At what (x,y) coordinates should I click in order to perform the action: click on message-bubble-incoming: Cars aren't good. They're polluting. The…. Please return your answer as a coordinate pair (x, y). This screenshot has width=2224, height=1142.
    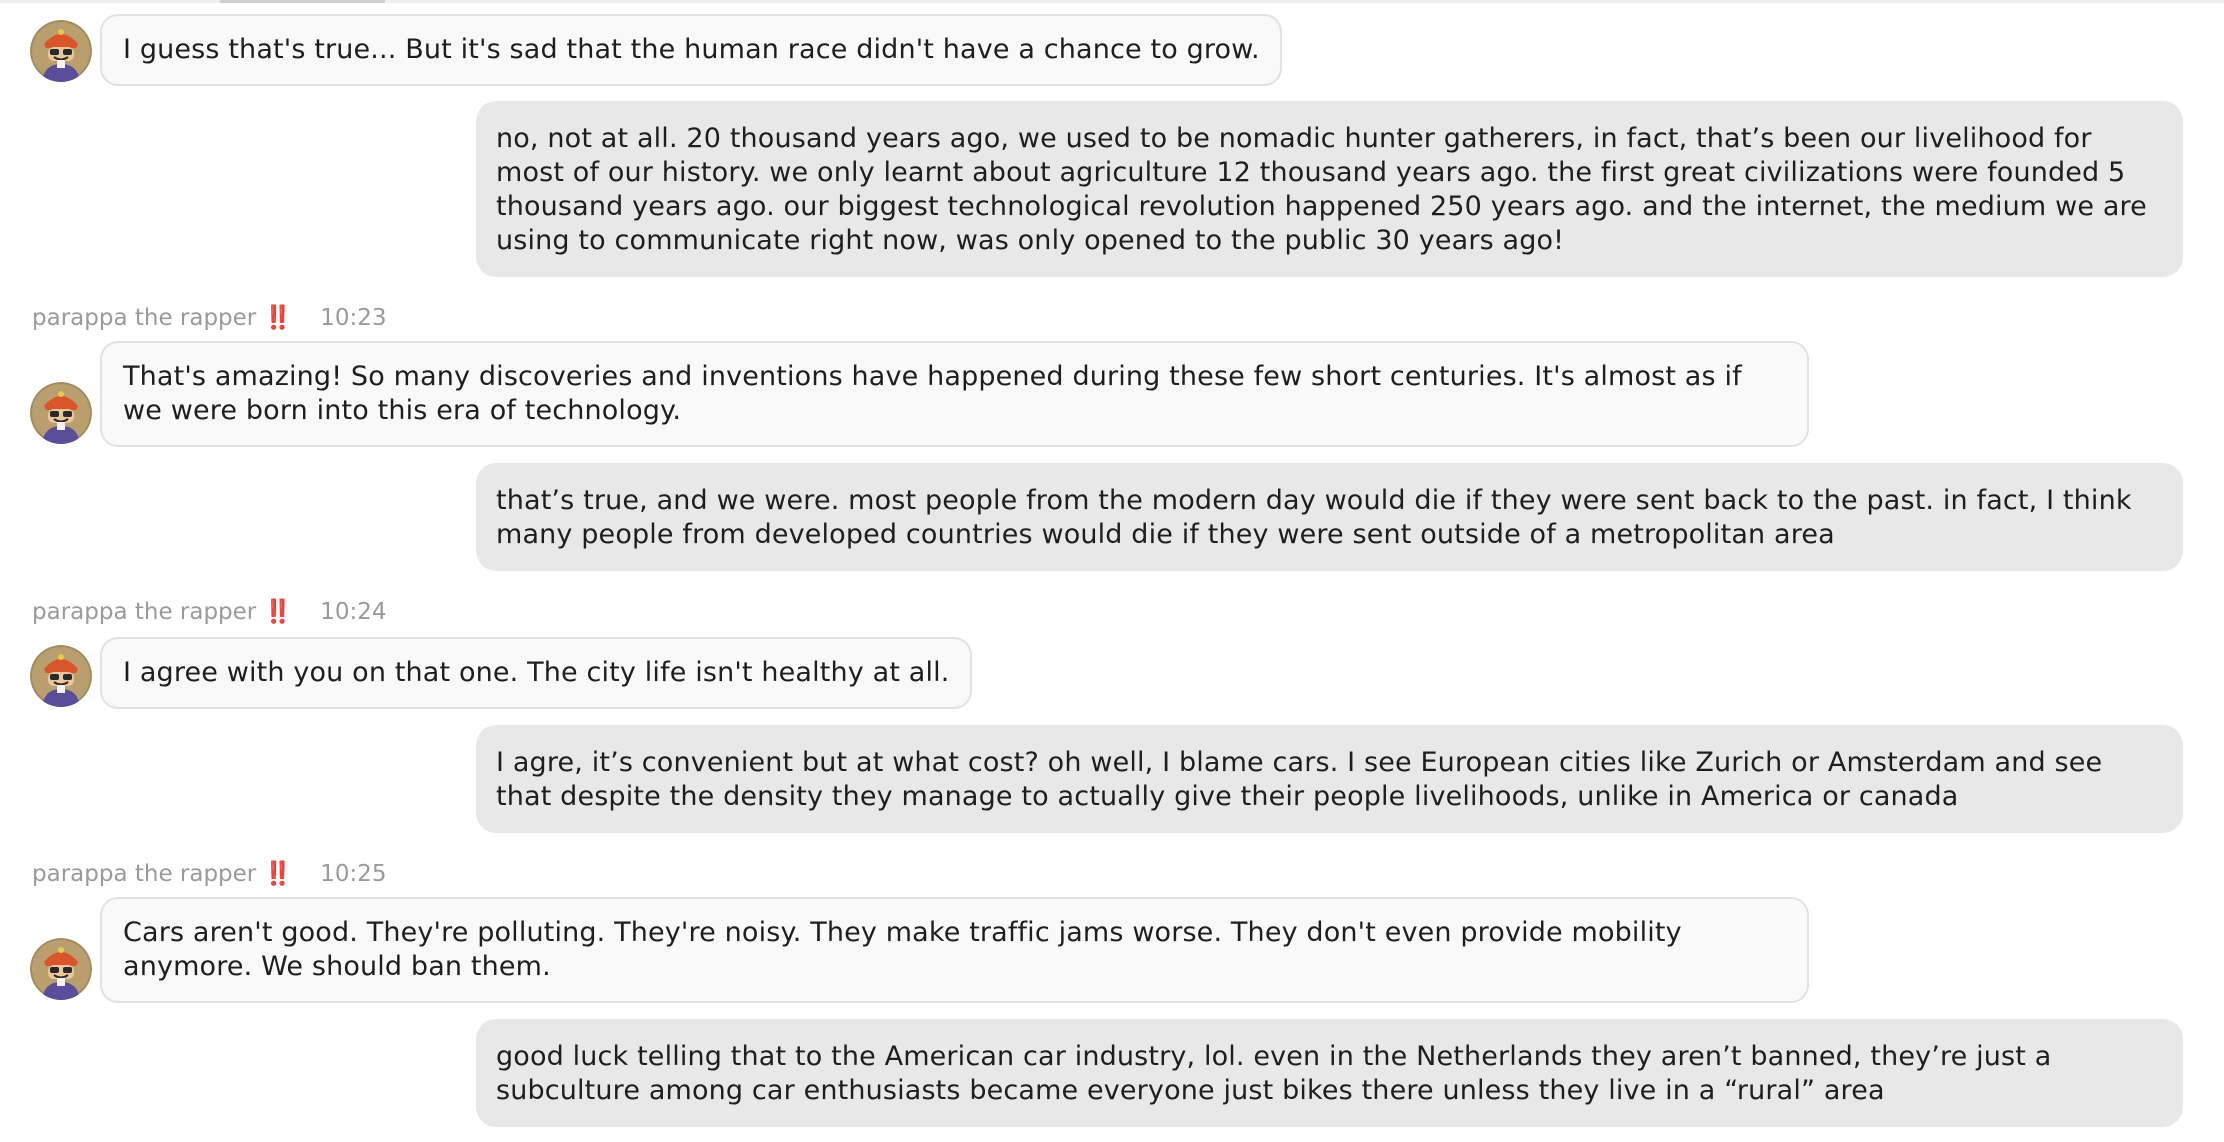
    Looking at the image, I should click on (954, 950).